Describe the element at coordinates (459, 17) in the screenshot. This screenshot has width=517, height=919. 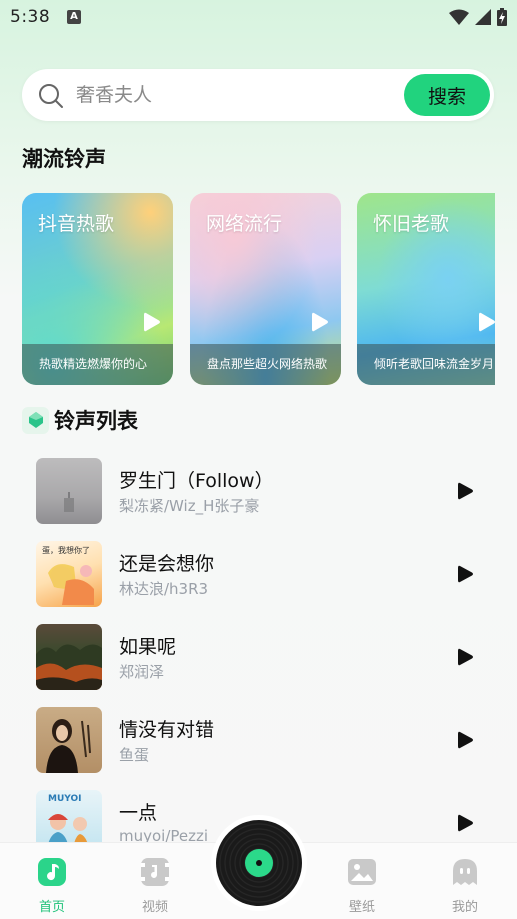
I see `wifi-icon` at that location.